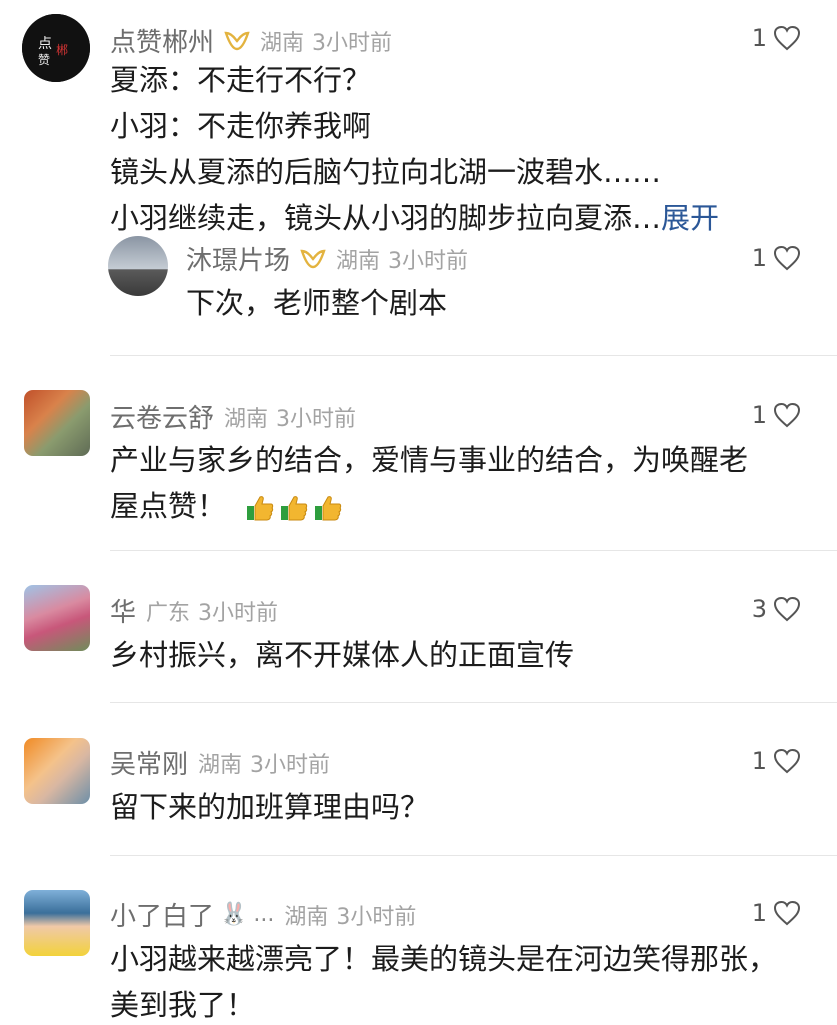 This screenshot has height=1025, width=837. What do you see at coordinates (270, 807) in the screenshot?
I see `comment-text: 留下来的加班算理由吗？` at bounding box center [270, 807].